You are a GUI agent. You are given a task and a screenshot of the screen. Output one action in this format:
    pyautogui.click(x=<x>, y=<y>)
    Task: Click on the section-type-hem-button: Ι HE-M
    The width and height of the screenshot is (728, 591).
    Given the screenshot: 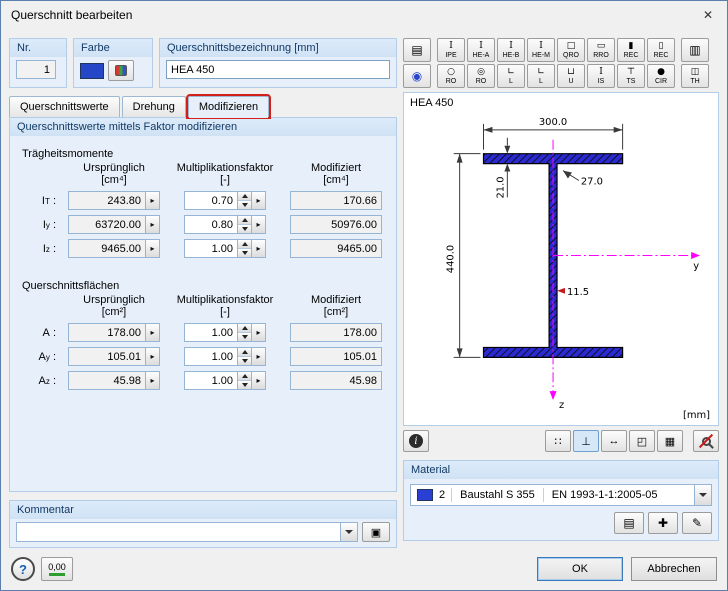 What is the action you would take?
    pyautogui.click(x=541, y=50)
    